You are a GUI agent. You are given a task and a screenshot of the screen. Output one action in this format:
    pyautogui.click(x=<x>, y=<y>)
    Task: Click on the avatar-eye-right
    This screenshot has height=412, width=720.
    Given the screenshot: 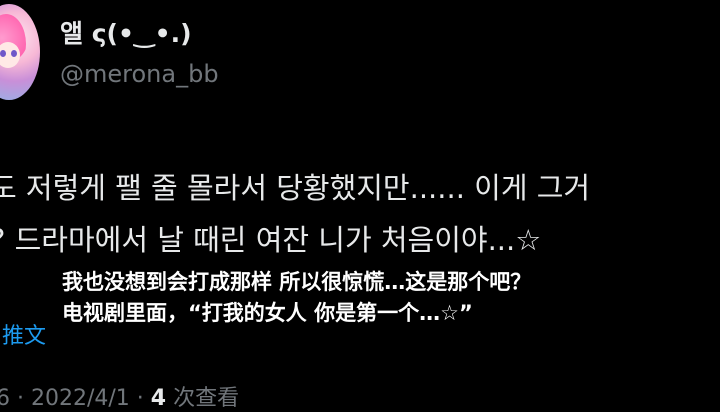 What is the action you would take?
    pyautogui.click(x=14, y=53)
    